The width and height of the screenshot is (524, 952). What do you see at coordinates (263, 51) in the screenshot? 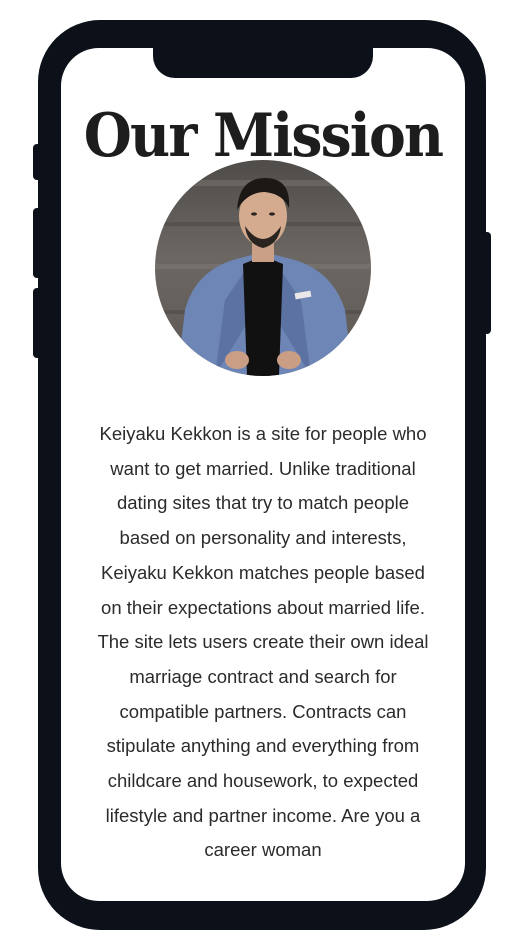
I see `phone-notch` at bounding box center [263, 51].